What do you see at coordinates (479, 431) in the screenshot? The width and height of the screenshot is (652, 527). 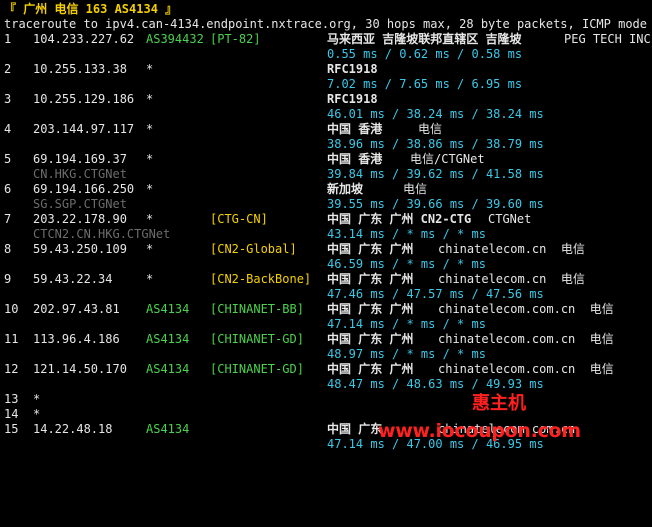 I see `watermark-url: www.iocoupon.com` at bounding box center [479, 431].